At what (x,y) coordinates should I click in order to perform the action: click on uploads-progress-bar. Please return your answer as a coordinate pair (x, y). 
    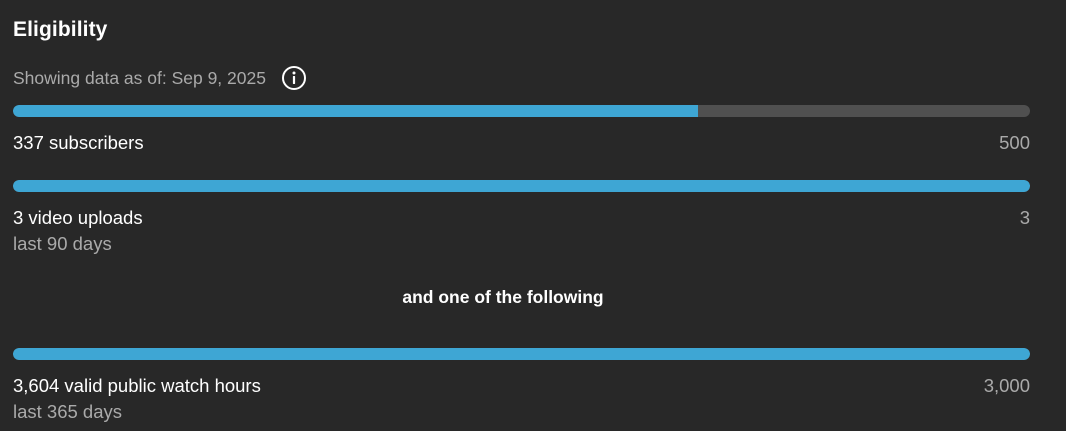
    Looking at the image, I should click on (521, 186).